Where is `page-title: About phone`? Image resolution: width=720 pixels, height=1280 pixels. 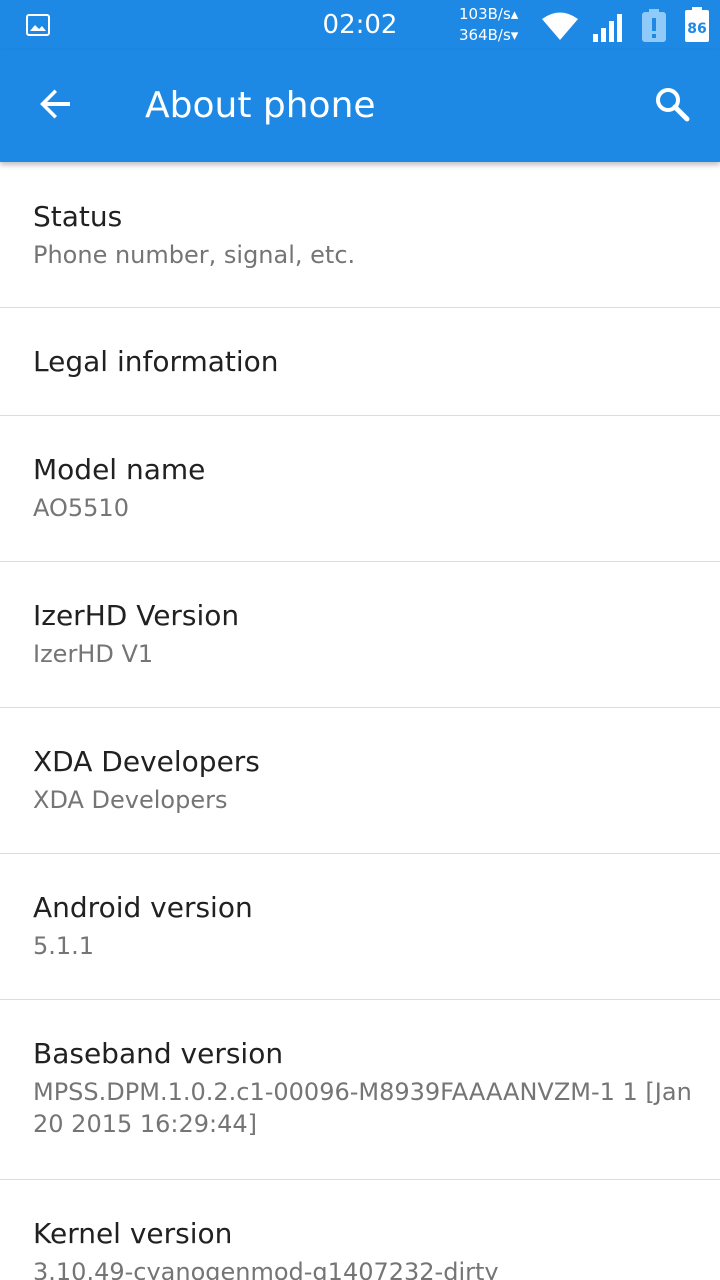
page-title: About phone is located at coordinates (260, 105).